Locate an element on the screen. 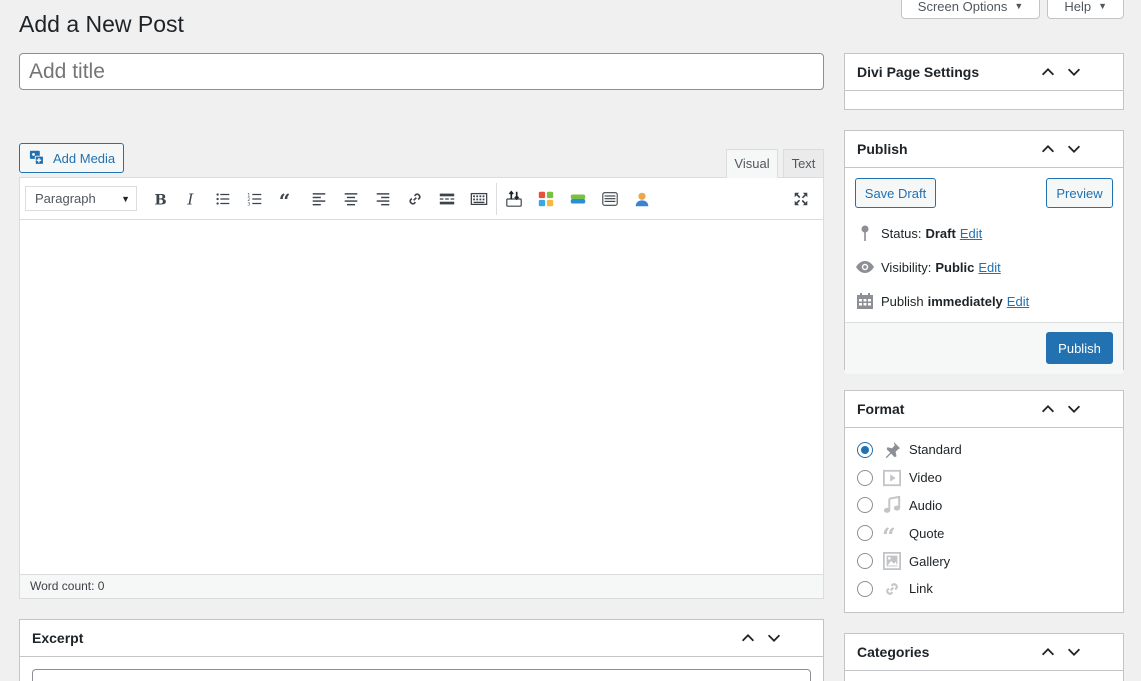  align-right-button is located at coordinates (383, 199).